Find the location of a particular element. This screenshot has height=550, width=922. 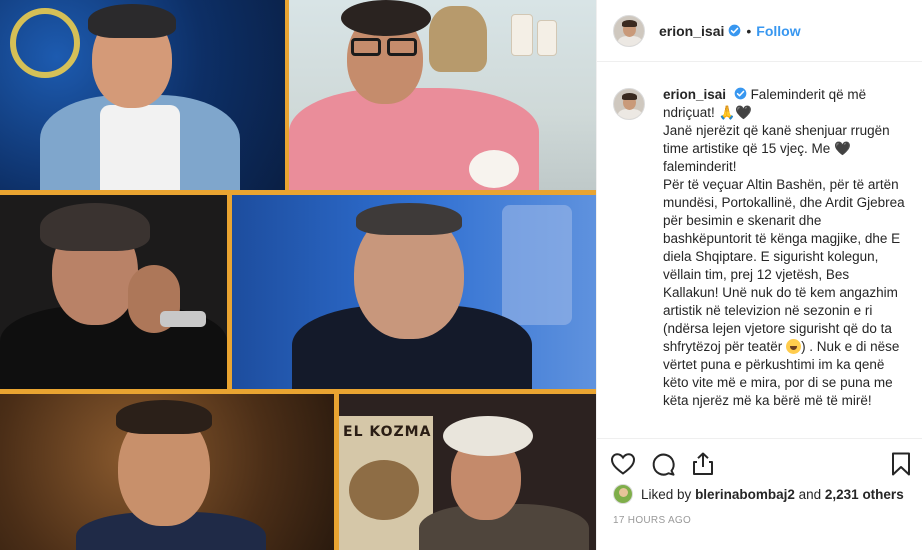

photo-tile-man-hand-chin is located at coordinates (113, 292).